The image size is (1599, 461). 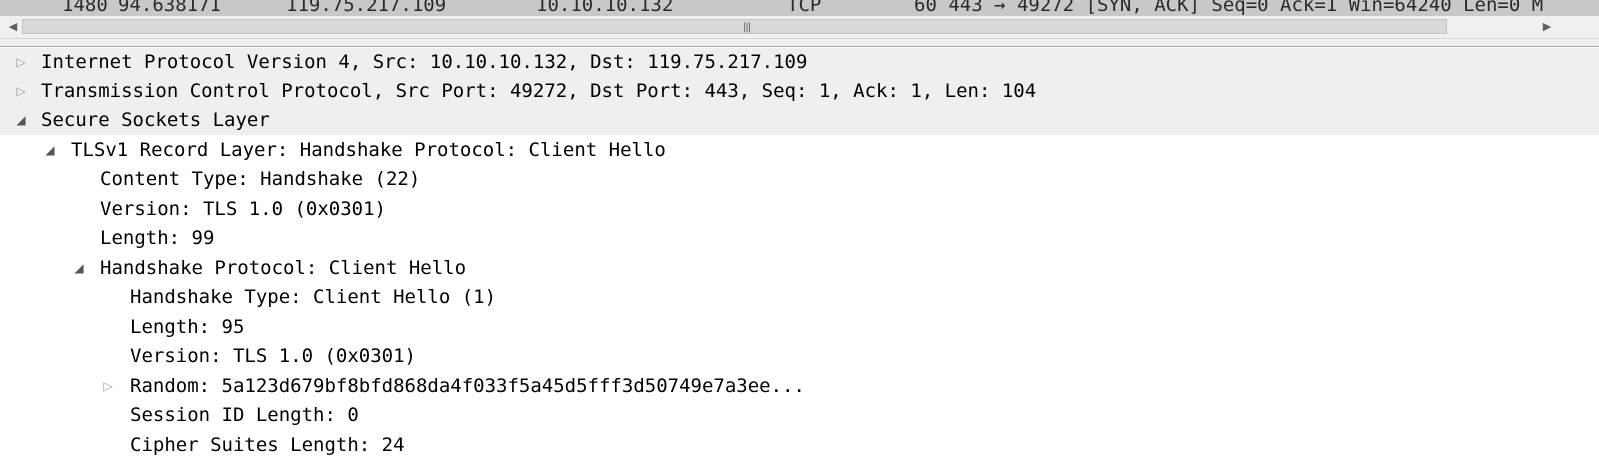 I want to click on tree-row-handshake-type: Handshake Type: Client Hello (1), so click(x=799, y=297).